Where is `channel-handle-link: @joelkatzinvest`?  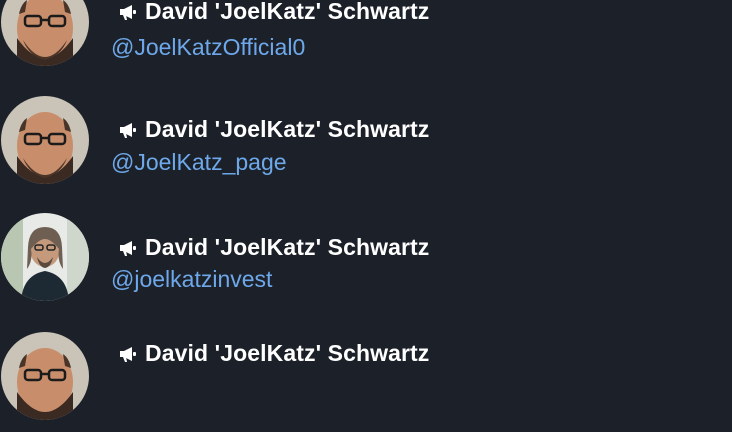 channel-handle-link: @joelkatzinvest is located at coordinates (191, 279).